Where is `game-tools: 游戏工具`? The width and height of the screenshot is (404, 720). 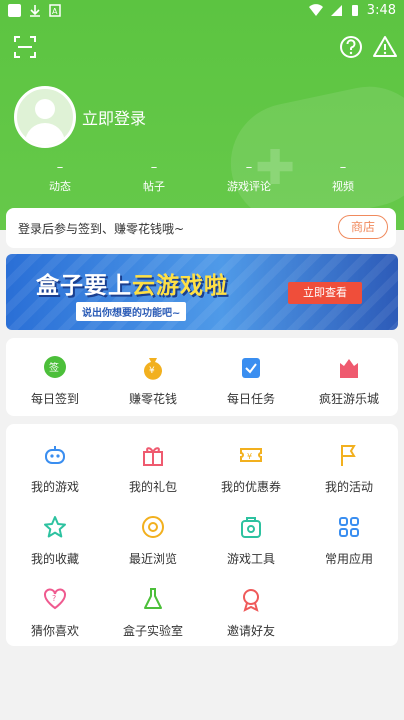 game-tools: 游戏工具 is located at coordinates (251, 540).